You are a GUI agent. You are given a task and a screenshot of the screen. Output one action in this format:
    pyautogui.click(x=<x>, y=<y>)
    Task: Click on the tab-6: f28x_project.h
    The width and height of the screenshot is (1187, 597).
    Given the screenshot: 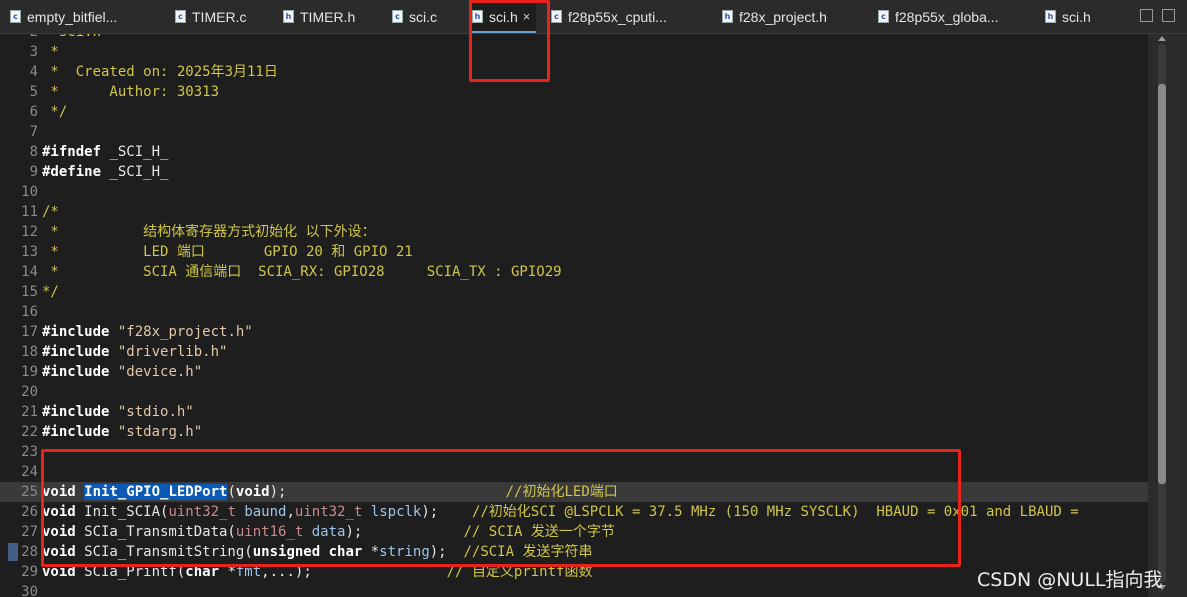 What is the action you would take?
    pyautogui.click(x=774, y=16)
    